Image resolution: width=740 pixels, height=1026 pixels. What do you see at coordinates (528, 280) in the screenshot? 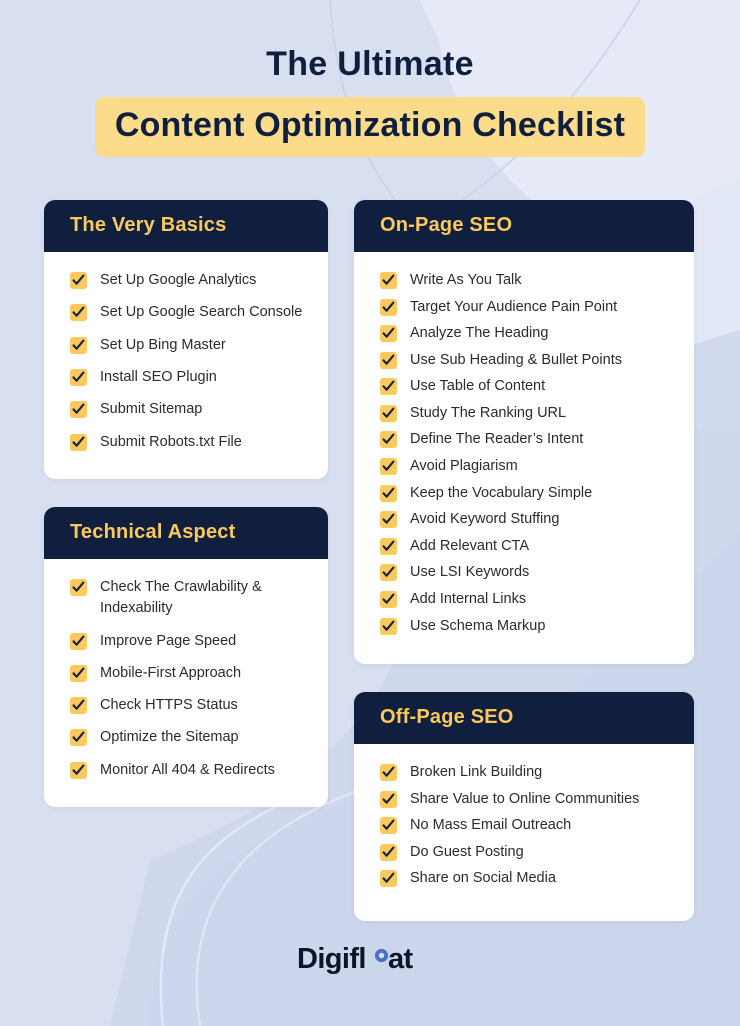
I see `list-item: Write As You Talk` at bounding box center [528, 280].